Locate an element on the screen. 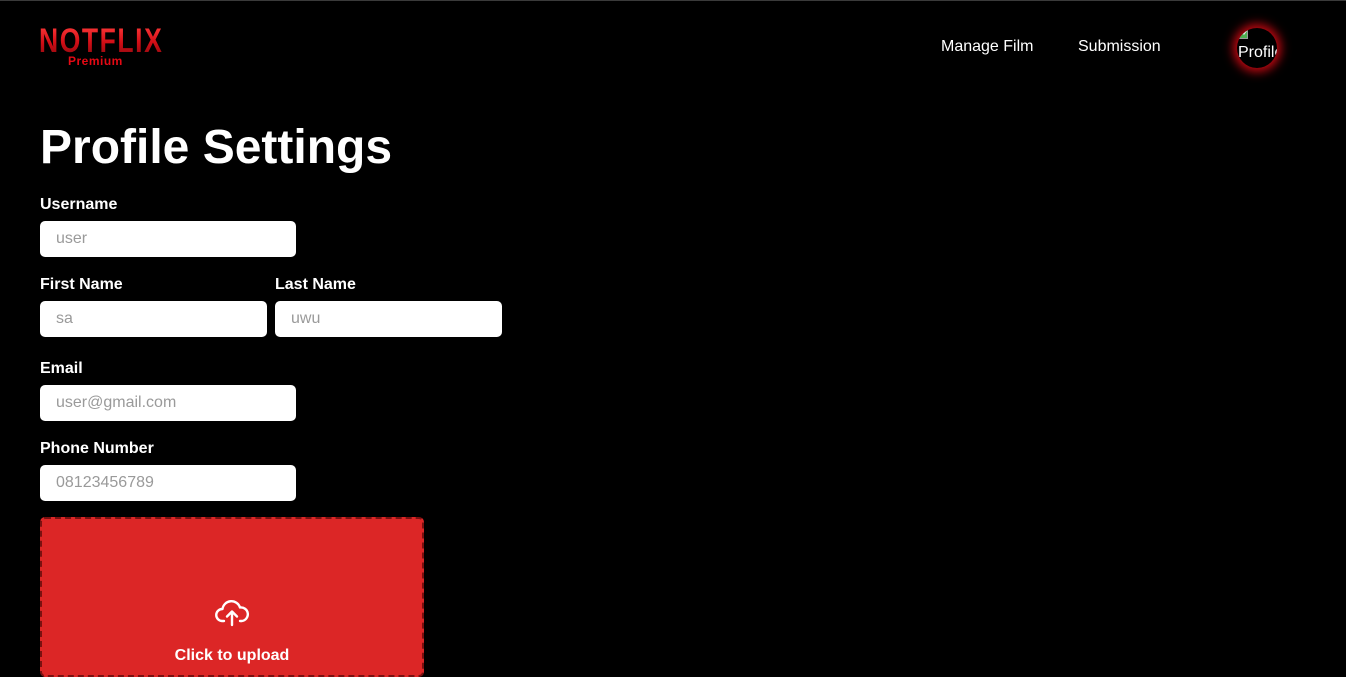  brand-tier: Premium is located at coordinates (95, 61).